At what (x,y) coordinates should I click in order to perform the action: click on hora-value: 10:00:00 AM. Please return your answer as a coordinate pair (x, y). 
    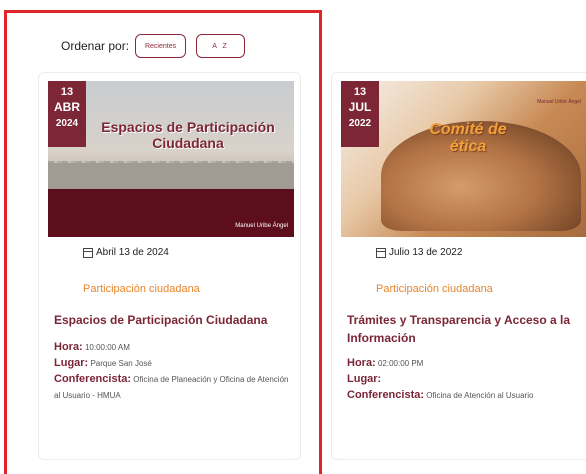
    Looking at the image, I should click on (107, 347).